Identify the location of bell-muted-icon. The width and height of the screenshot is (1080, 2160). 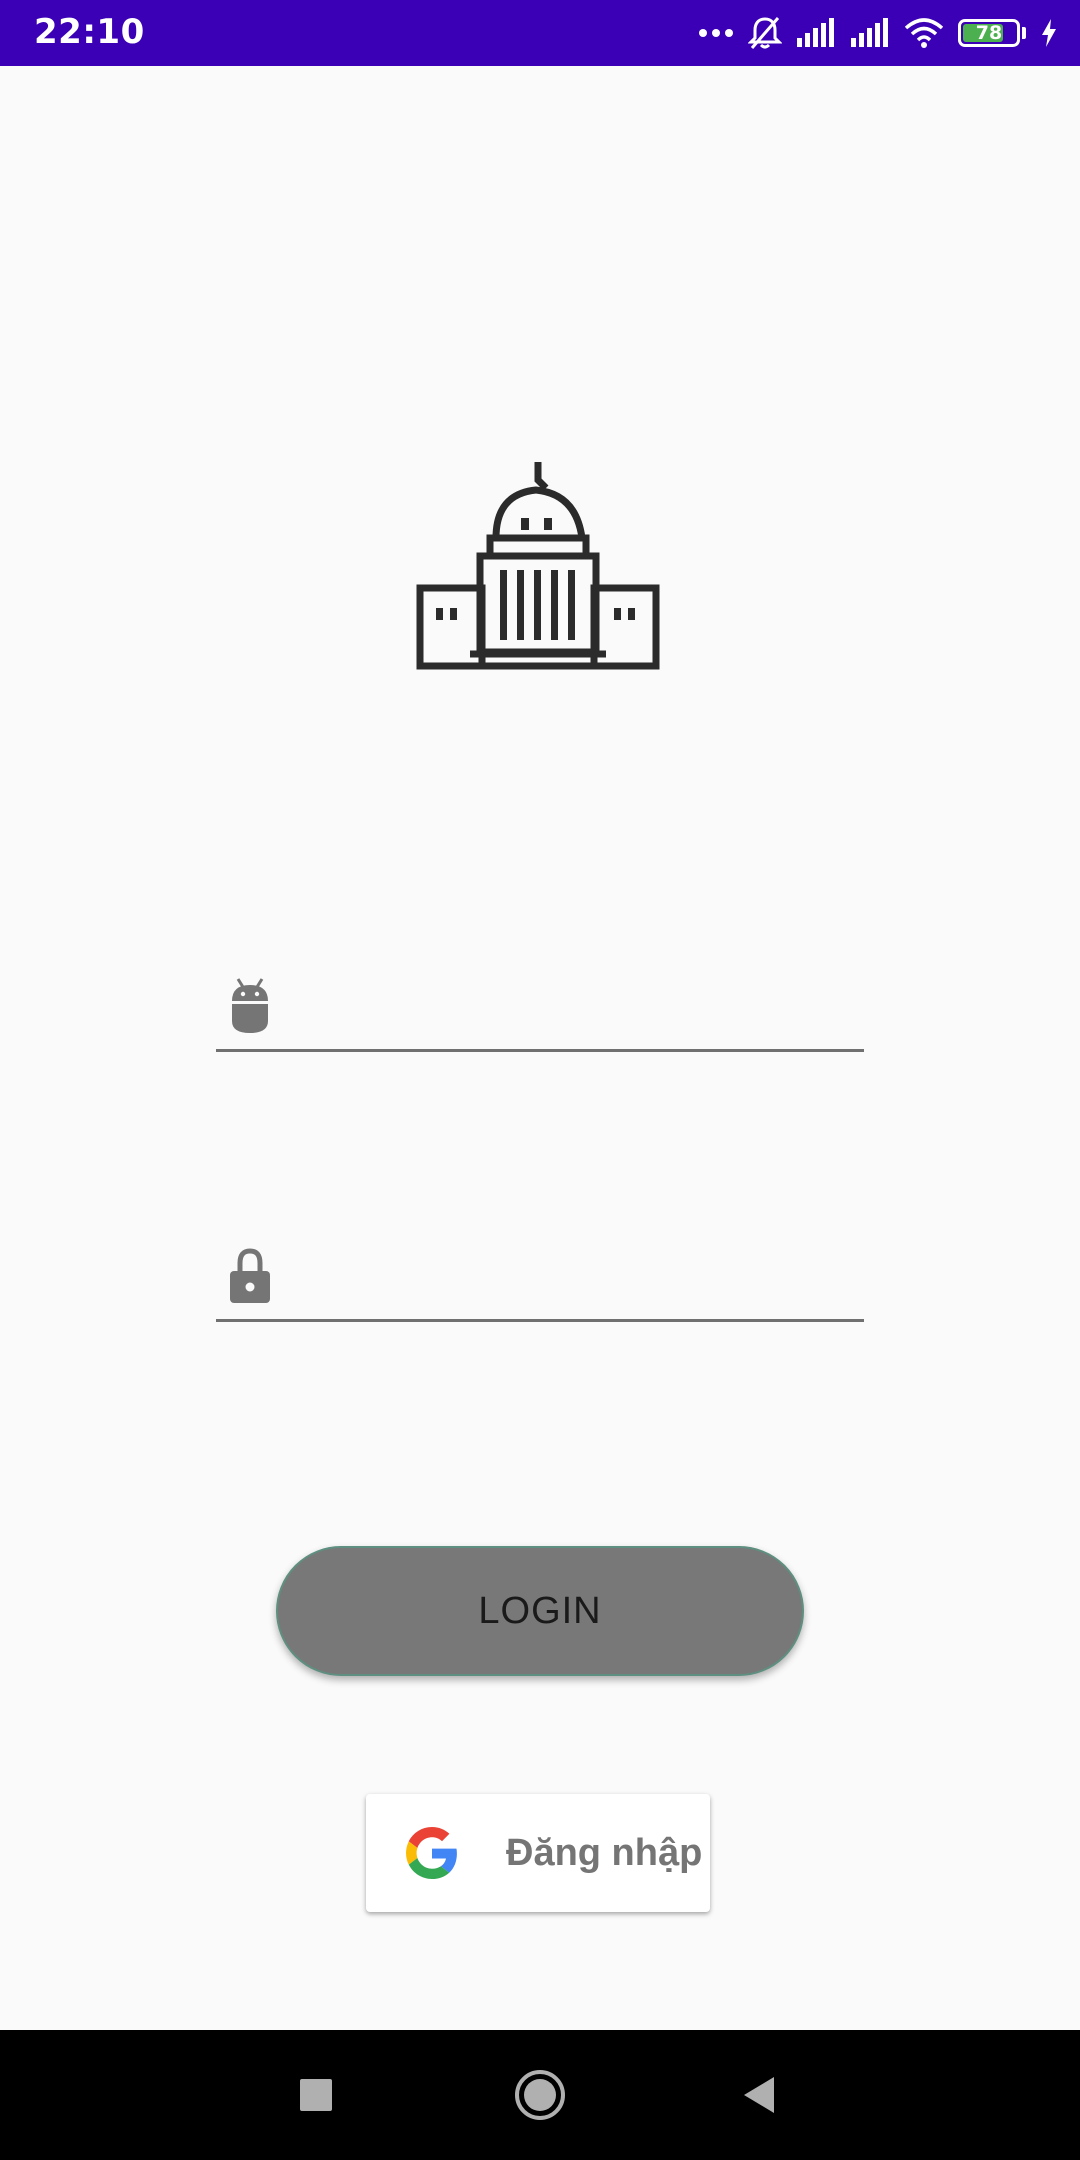
(765, 33).